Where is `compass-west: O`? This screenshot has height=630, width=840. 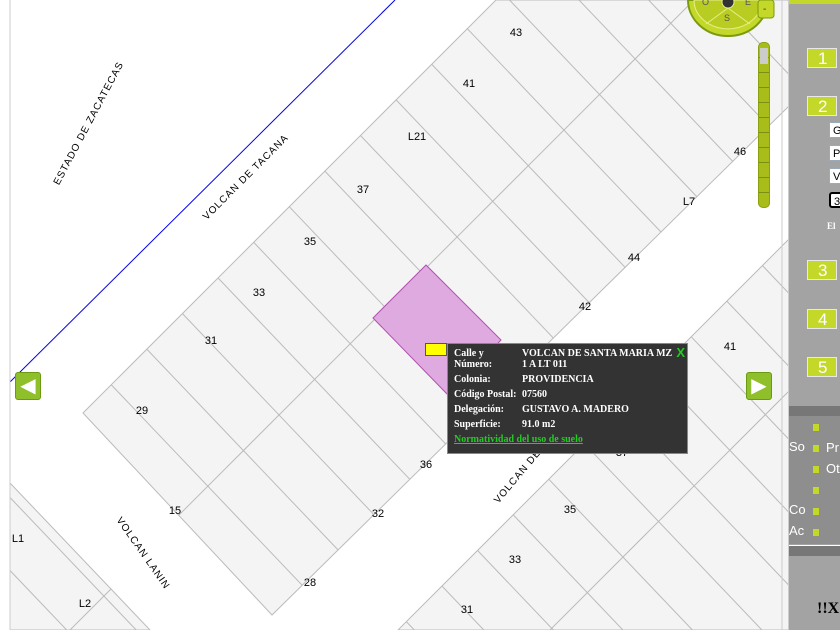
compass-west: O is located at coordinates (705, 3).